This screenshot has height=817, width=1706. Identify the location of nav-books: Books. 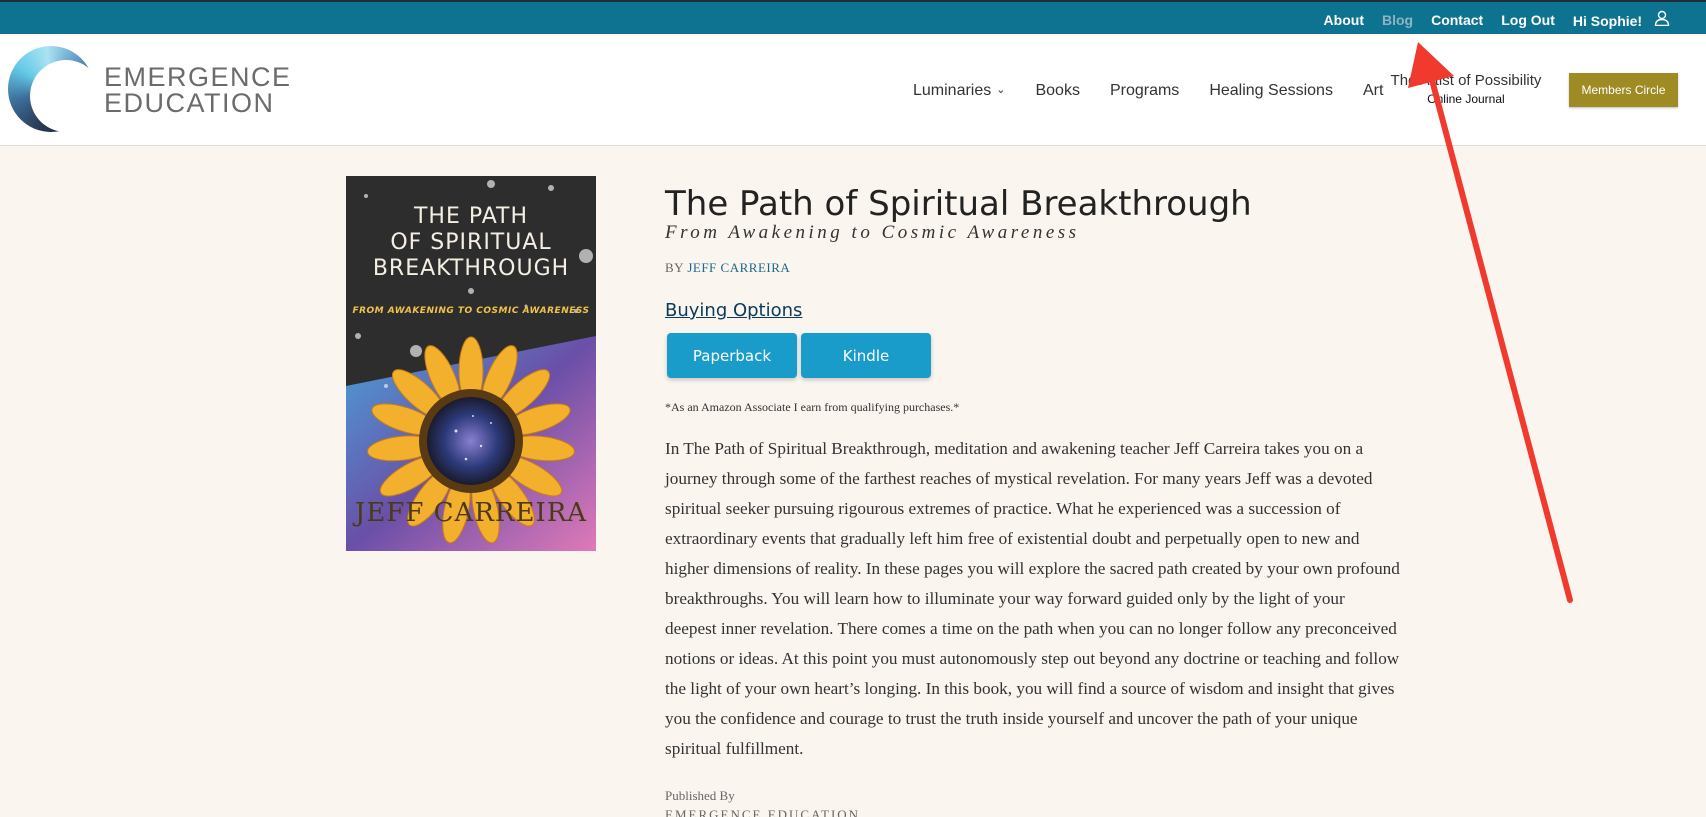
(1057, 91).